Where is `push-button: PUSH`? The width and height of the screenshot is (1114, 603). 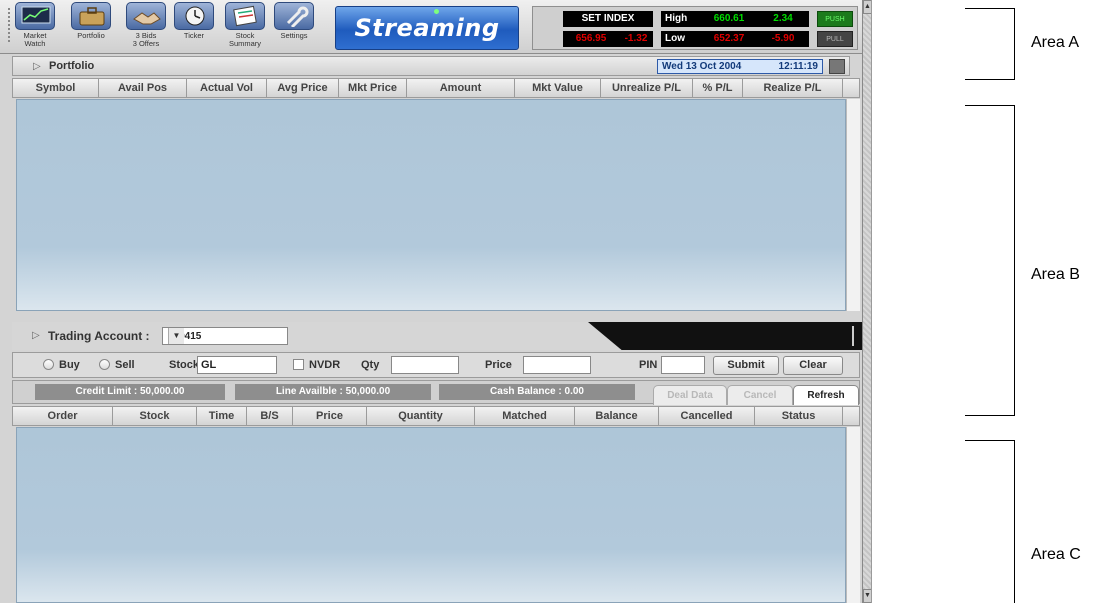
push-button: PUSH is located at coordinates (835, 19).